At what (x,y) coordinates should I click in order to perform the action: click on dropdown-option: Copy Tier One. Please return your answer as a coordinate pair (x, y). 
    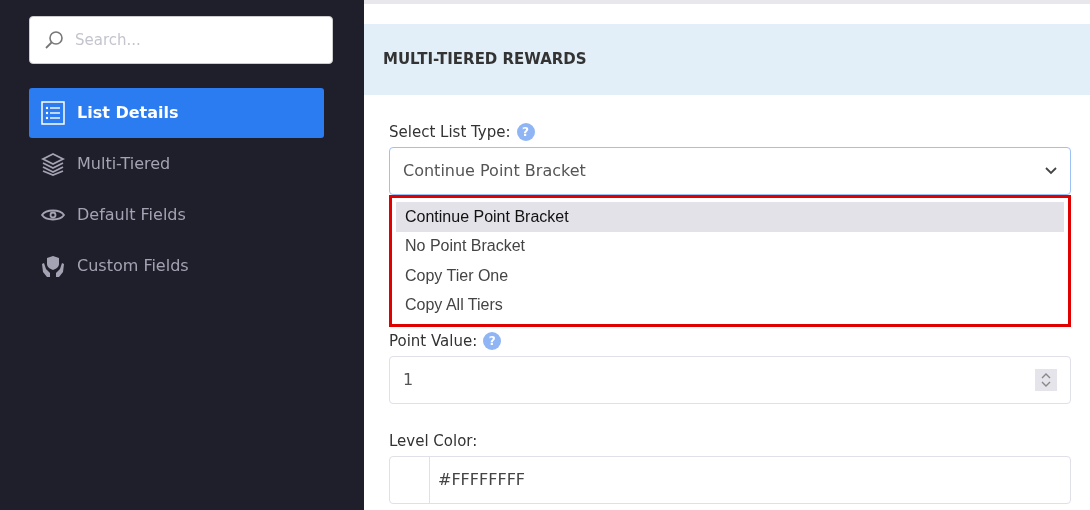
    Looking at the image, I should click on (730, 276).